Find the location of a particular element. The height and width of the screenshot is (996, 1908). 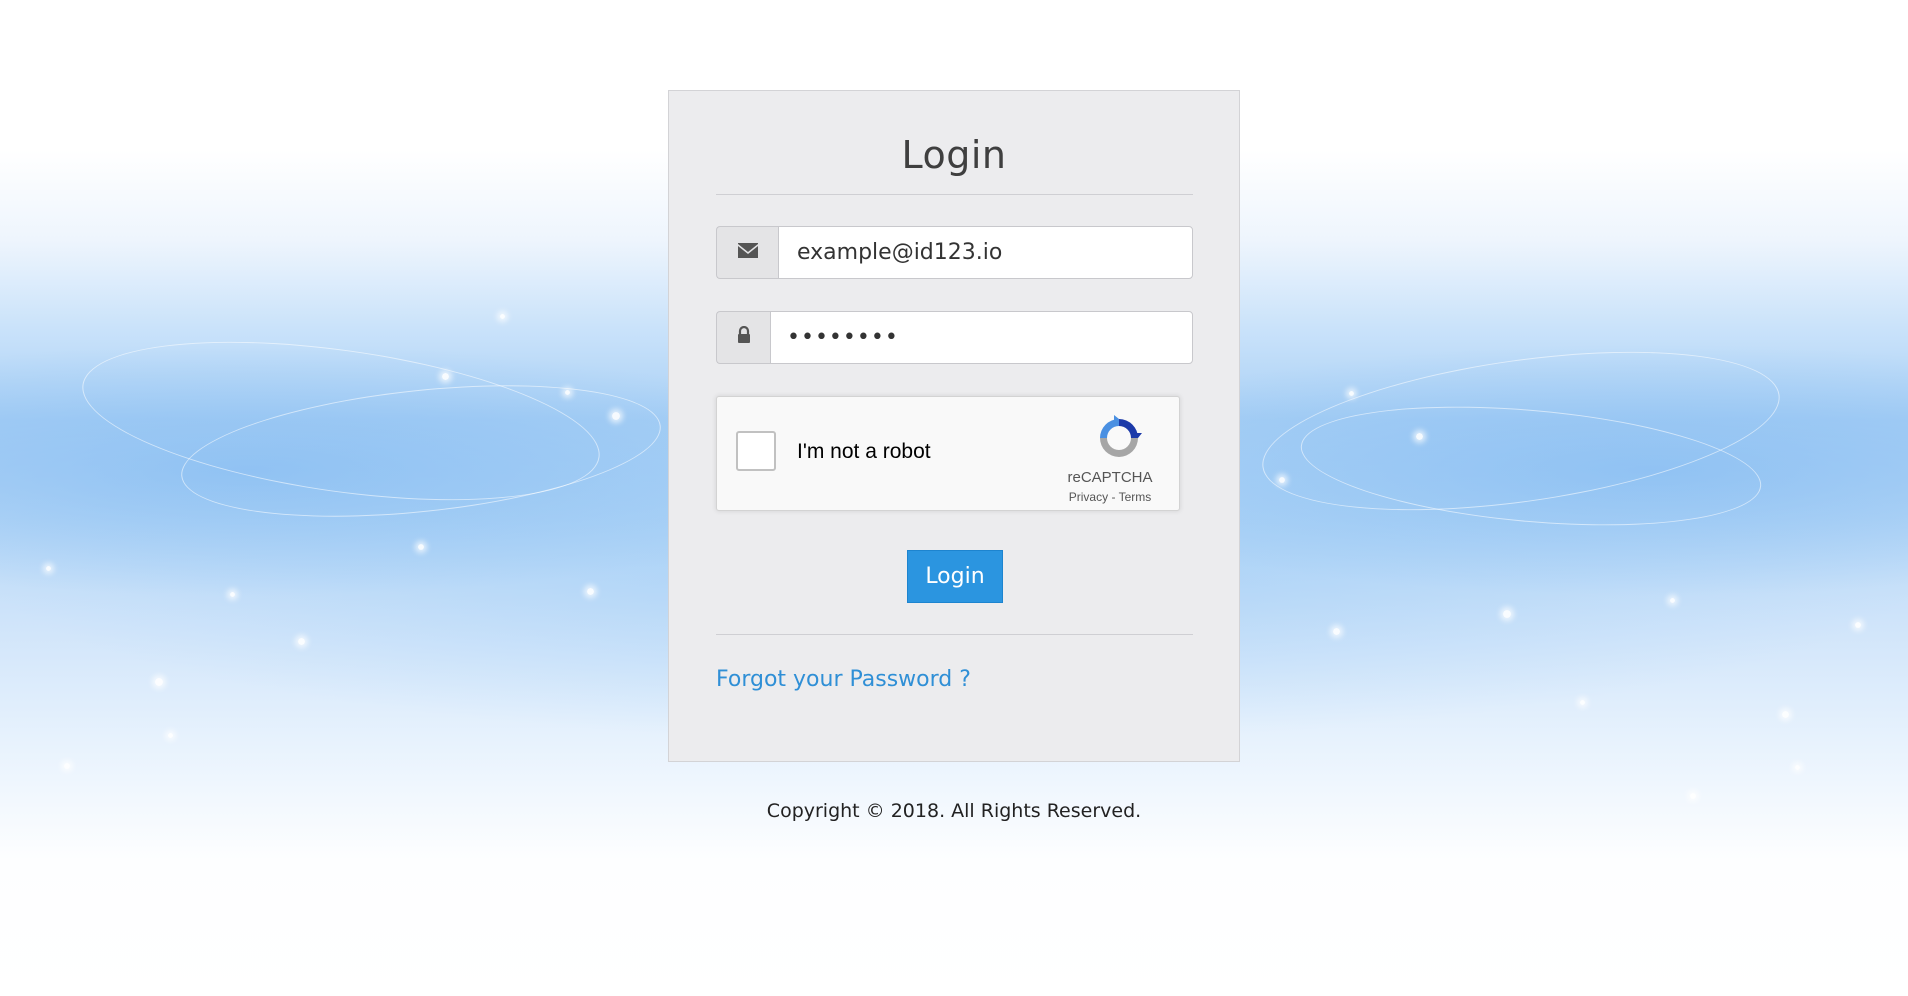

password-input-group is located at coordinates (954, 337).